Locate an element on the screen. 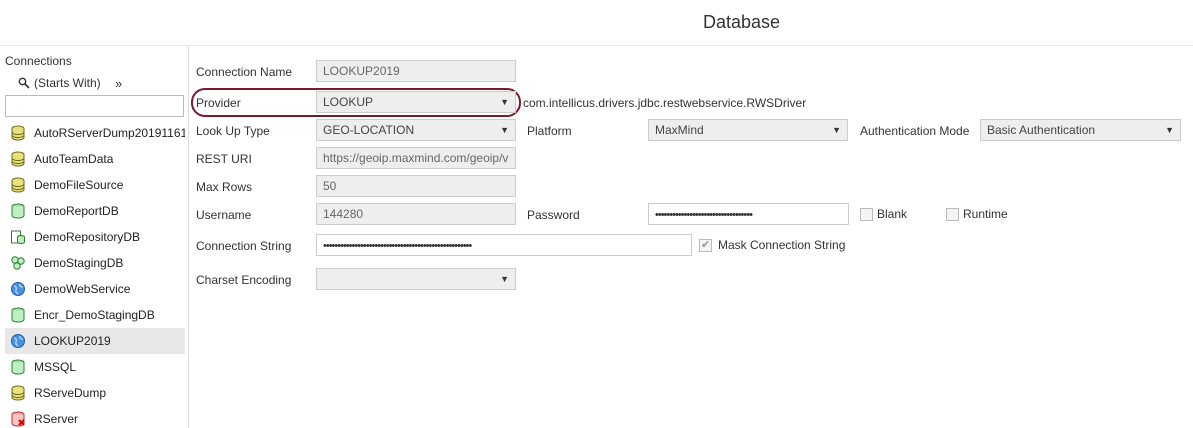 Image resolution: width=1193 pixels, height=428 pixels. connection-name-field: LOOKUP2019 is located at coordinates (416, 71).